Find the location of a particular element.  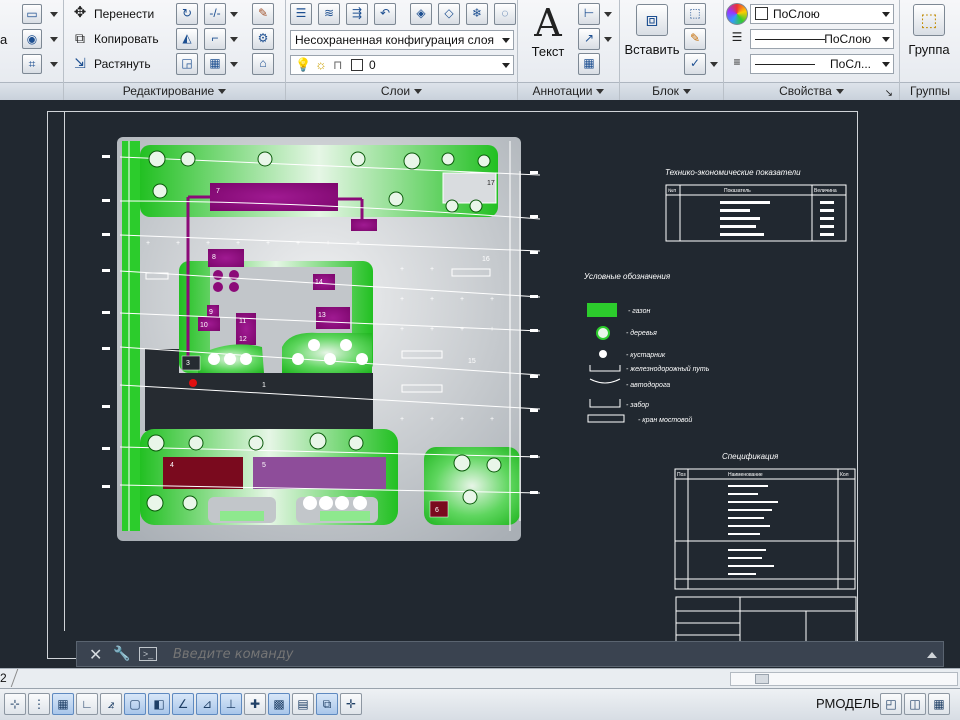

dyn-toggle: ⊥ is located at coordinates (231, 704).